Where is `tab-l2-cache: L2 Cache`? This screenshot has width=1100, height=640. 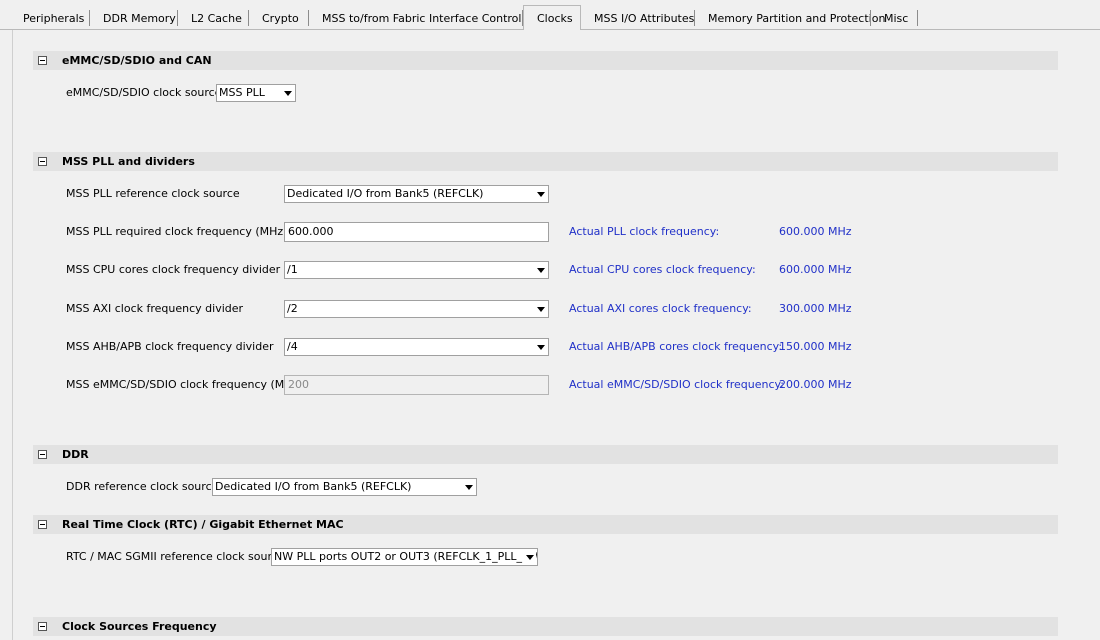 tab-l2-cache: L2 Cache is located at coordinates (213, 18).